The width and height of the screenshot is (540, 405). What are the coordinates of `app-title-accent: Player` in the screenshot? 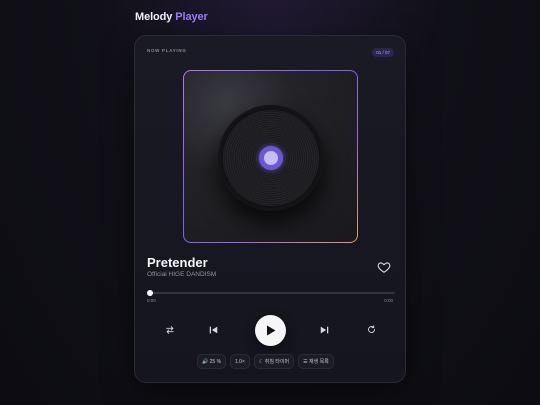 It's located at (191, 17).